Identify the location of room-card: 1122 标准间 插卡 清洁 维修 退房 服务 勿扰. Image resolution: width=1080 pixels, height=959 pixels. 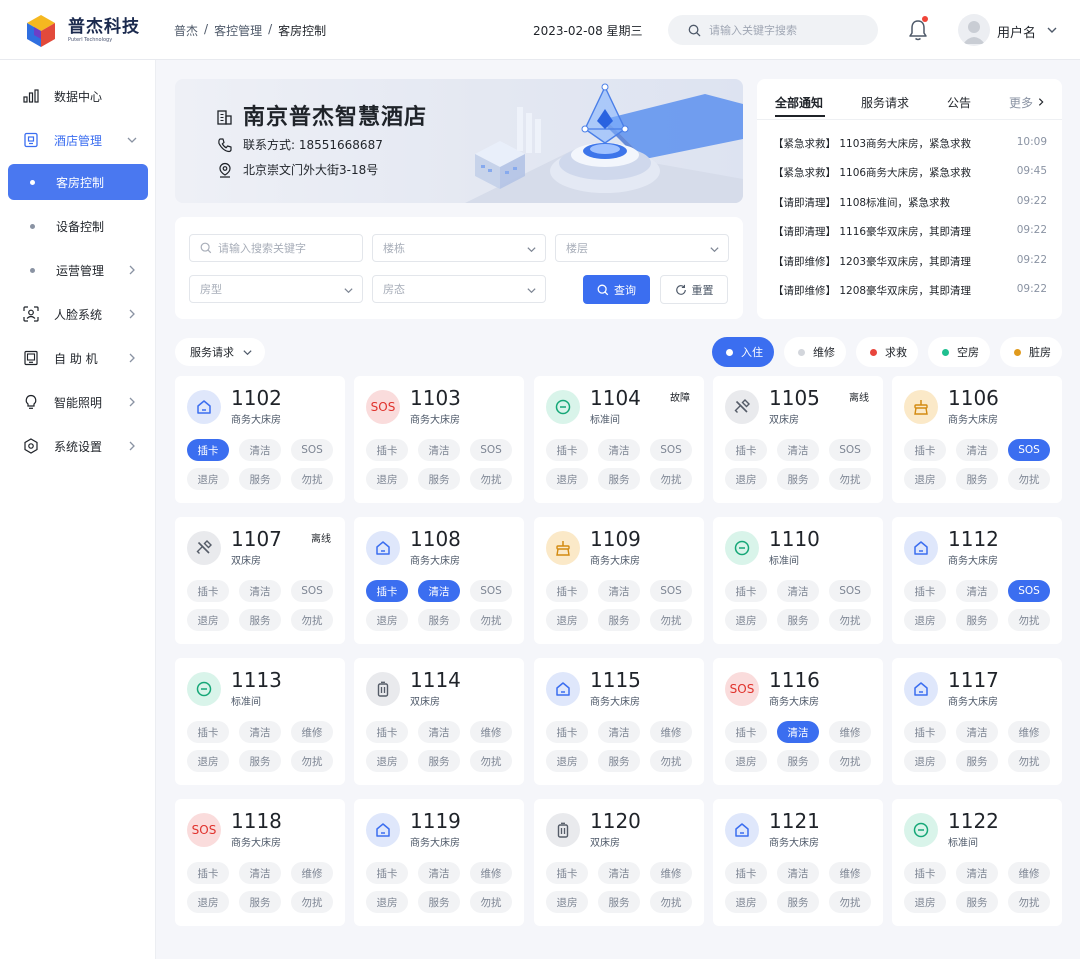
(977, 862).